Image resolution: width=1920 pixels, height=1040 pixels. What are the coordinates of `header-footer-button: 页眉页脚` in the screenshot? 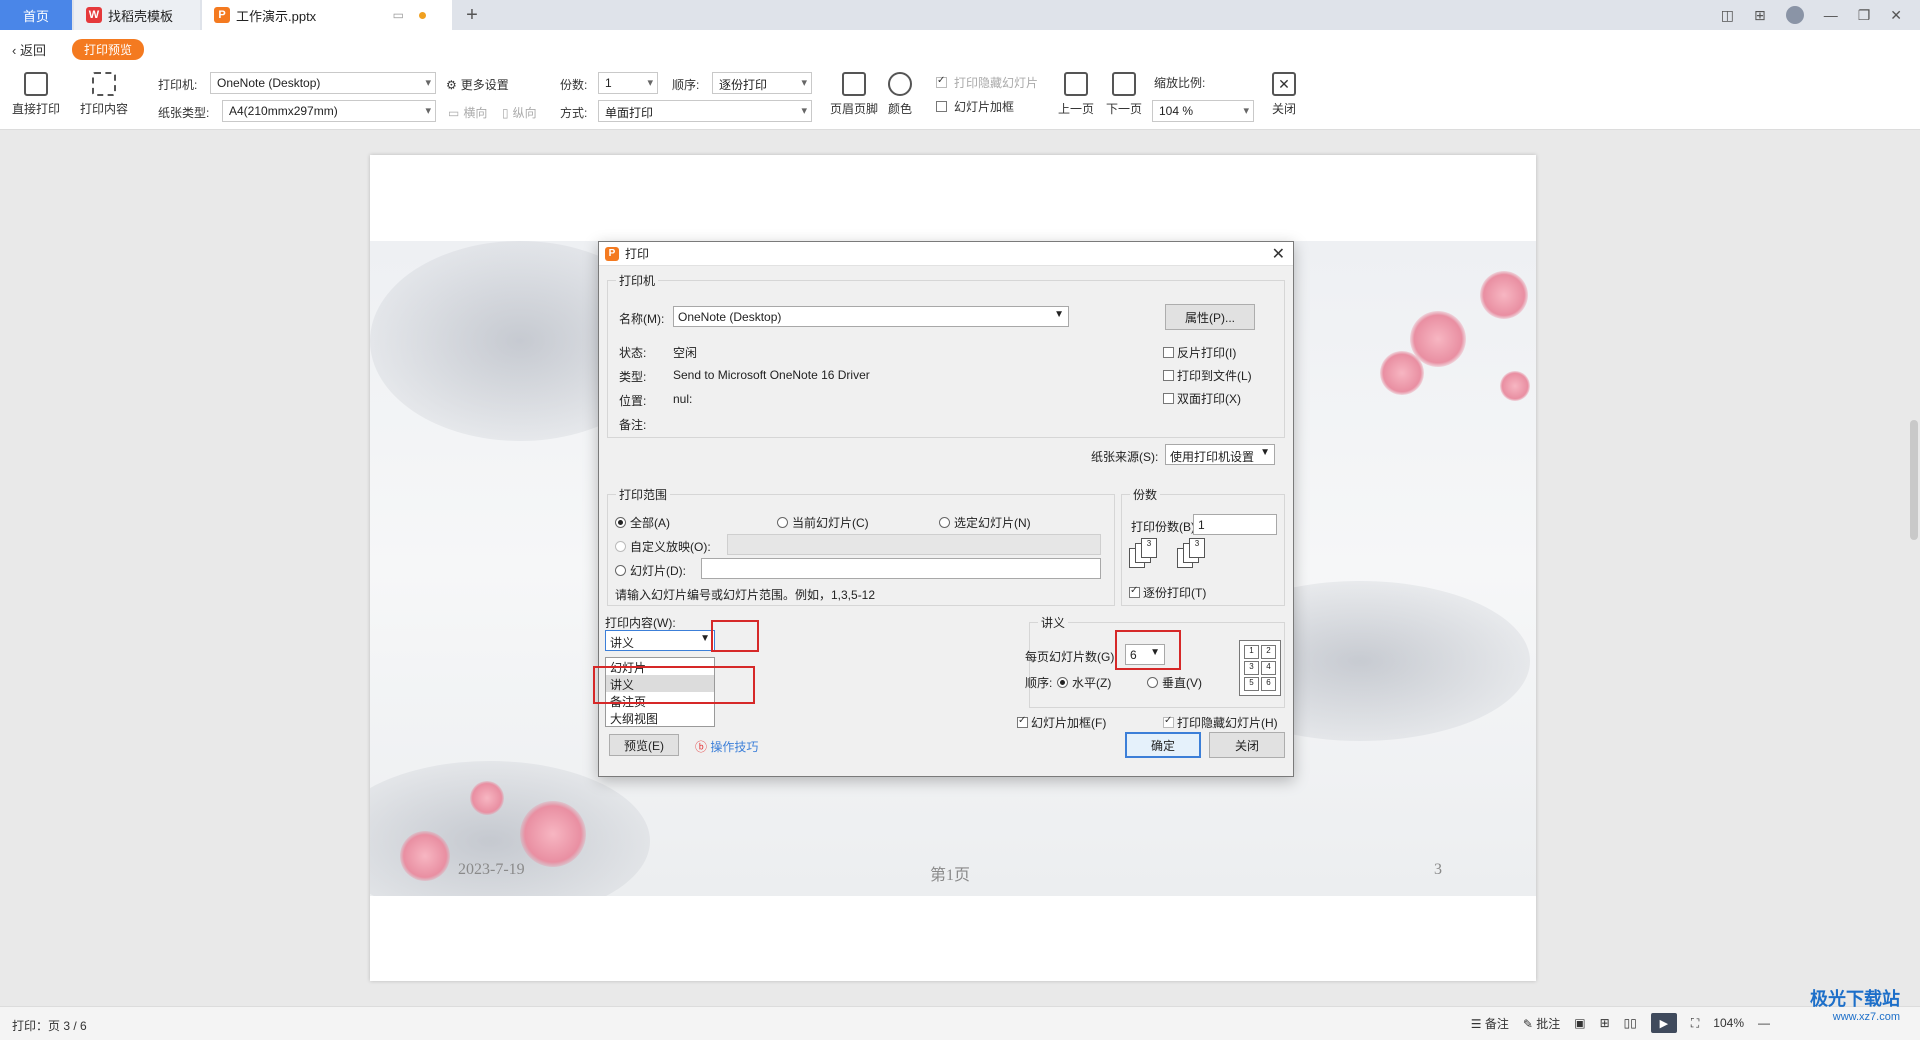 It's located at (854, 94).